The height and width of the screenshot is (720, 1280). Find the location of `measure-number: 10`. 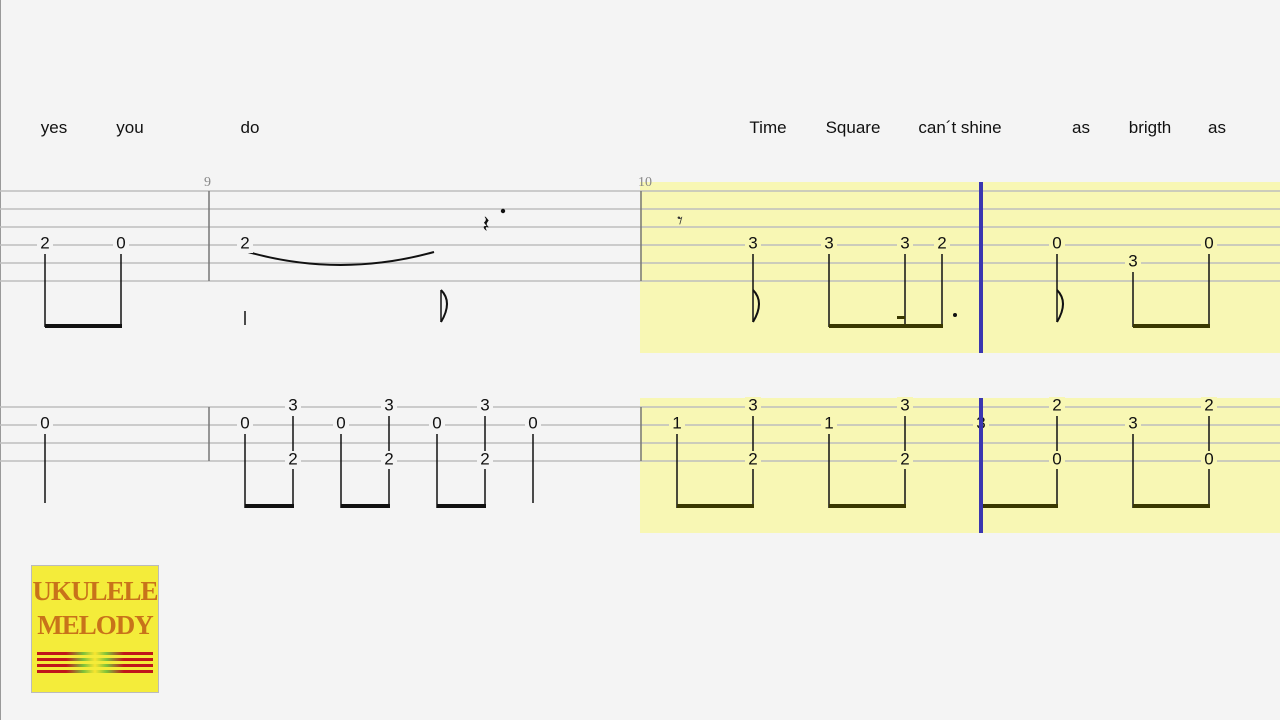

measure-number: 10 is located at coordinates (645, 182).